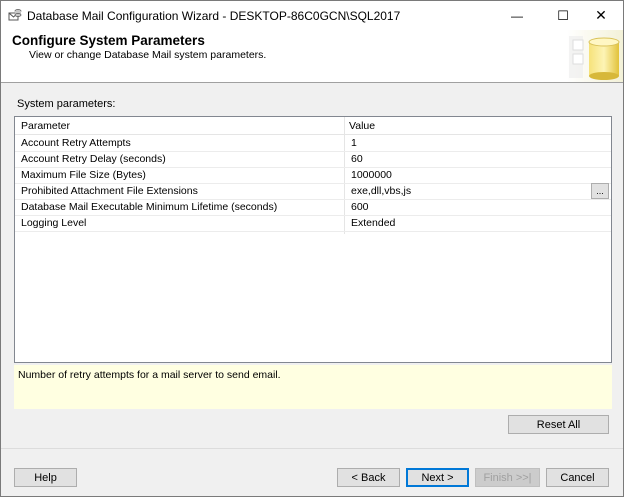 Image resolution: width=624 pixels, height=497 pixels. What do you see at coordinates (437, 477) in the screenshot?
I see `next-button: Next >` at bounding box center [437, 477].